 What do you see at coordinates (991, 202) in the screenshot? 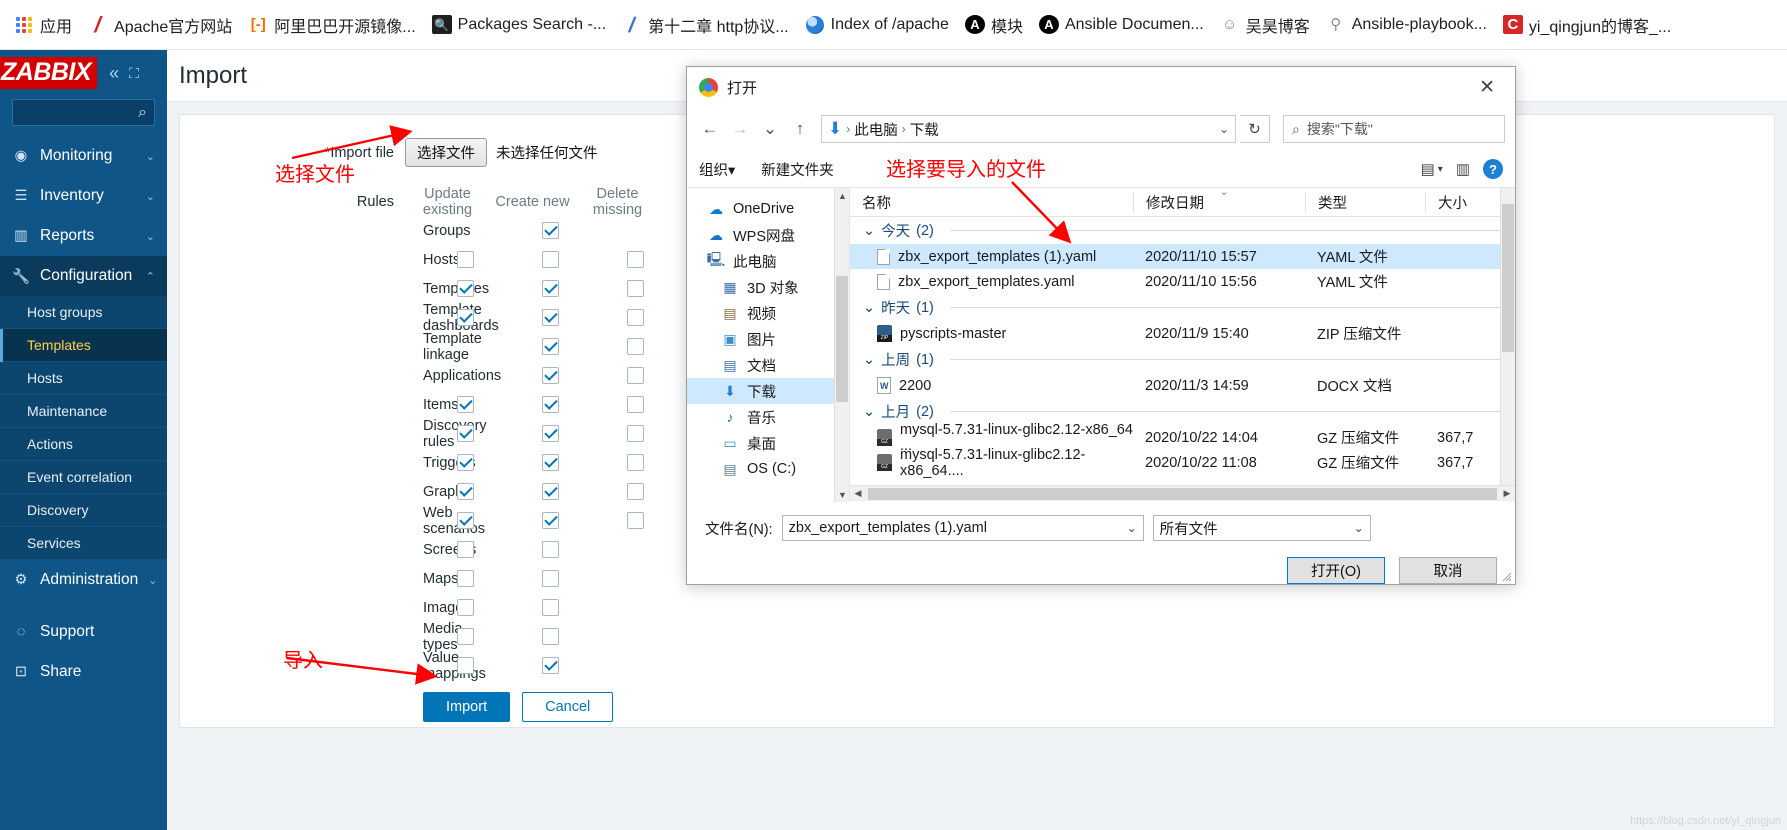
I see `column-header-name: 名称` at bounding box center [991, 202].